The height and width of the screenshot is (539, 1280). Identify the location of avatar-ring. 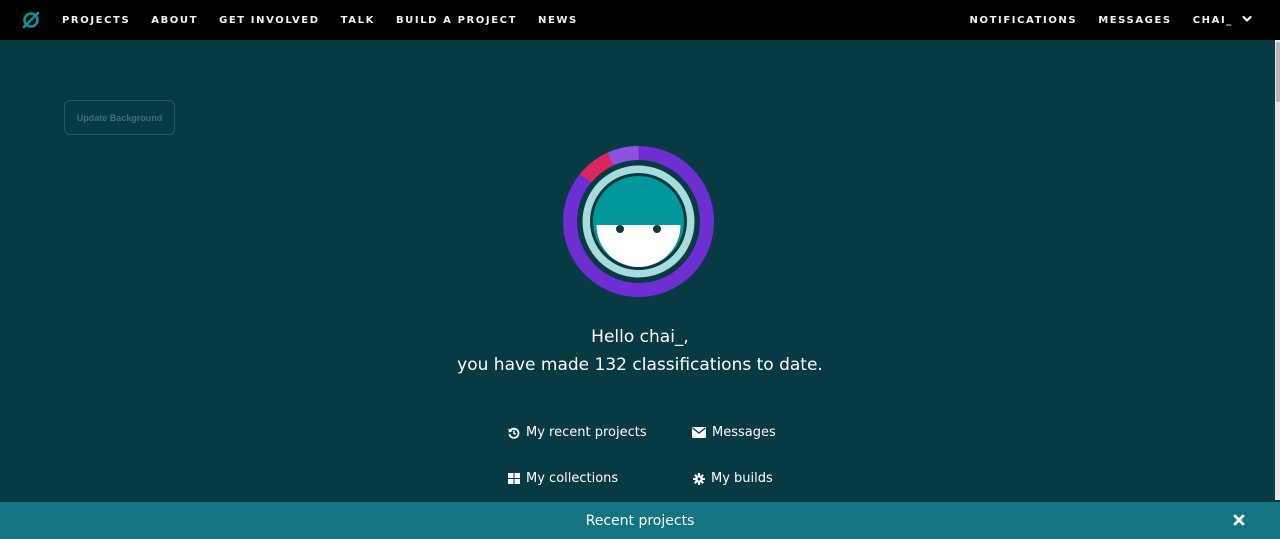
(638, 221).